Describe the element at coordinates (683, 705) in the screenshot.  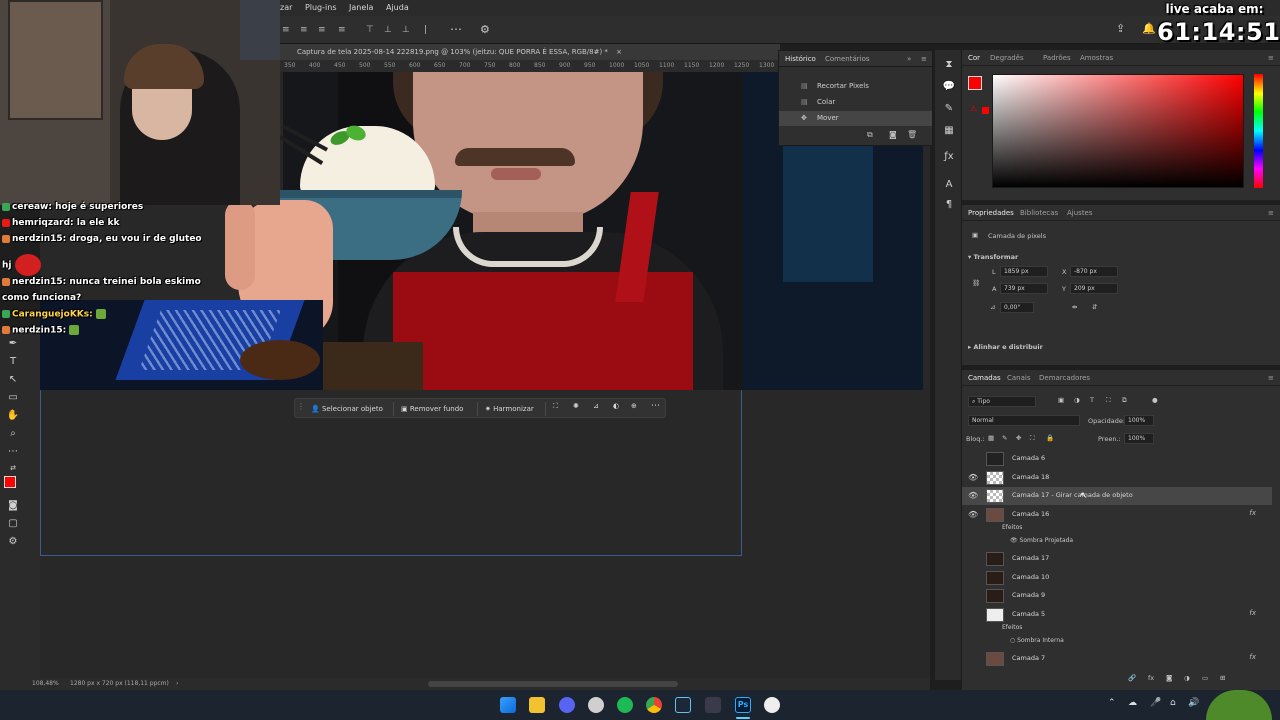
I see `steam-icon` at that location.